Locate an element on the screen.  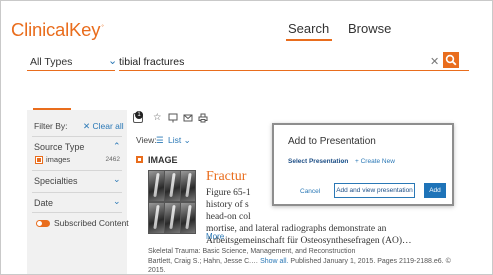
nav-active-indicator is located at coordinates (309, 40).